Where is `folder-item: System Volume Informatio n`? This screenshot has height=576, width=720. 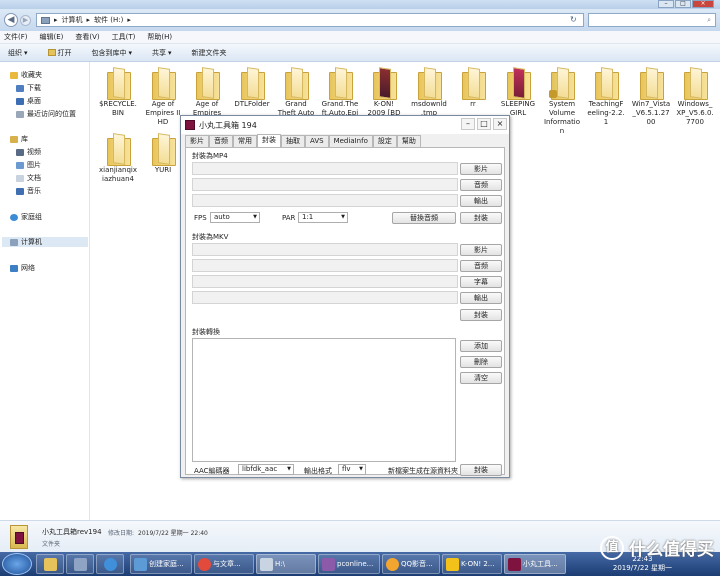
folder-item: System Volume Informatio n is located at coordinates (562, 102).